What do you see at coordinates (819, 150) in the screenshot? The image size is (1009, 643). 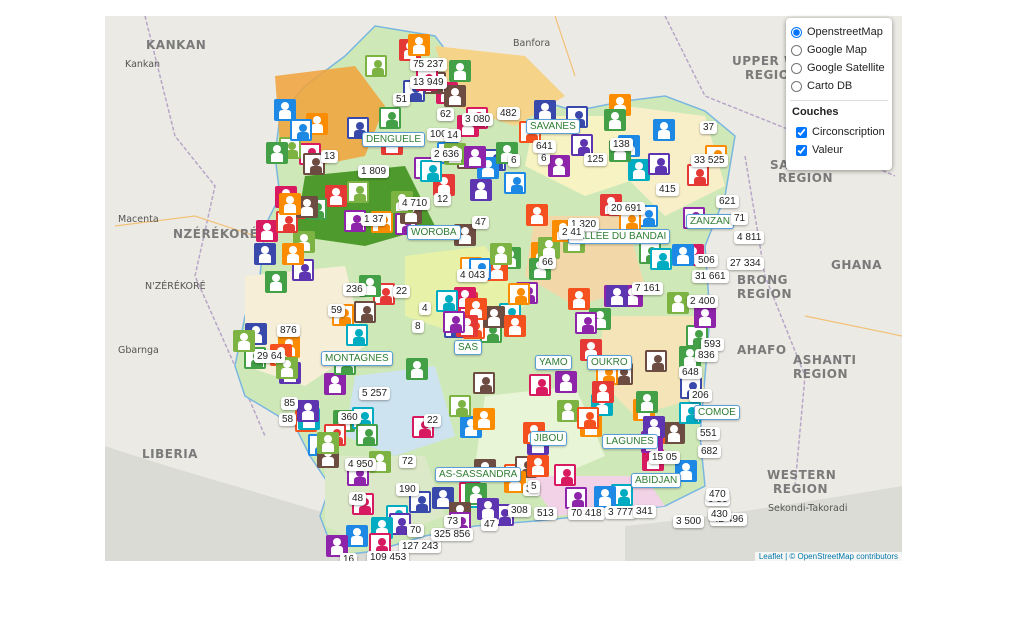 I see `overlay-option: Valeur` at bounding box center [819, 150].